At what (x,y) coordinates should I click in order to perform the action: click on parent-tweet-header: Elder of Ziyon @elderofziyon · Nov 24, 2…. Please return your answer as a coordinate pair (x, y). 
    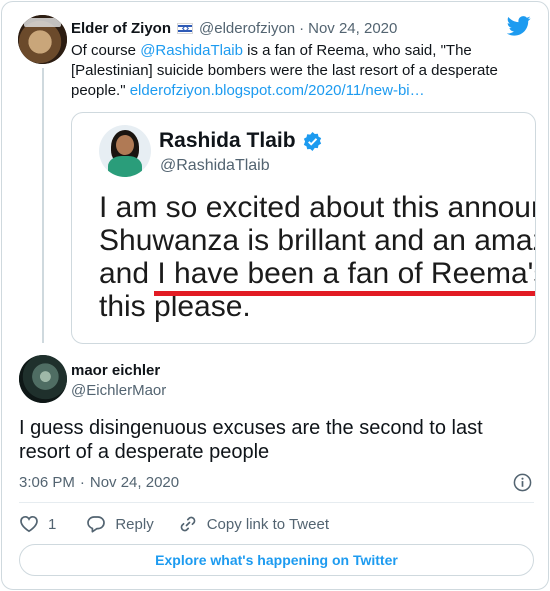
    Looking at the image, I should click on (234, 28).